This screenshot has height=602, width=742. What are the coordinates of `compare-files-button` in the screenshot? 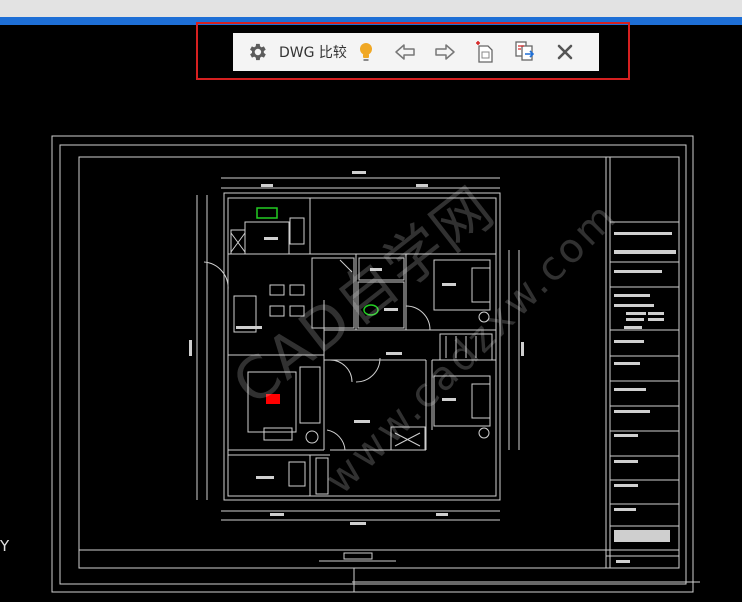 It's located at (525, 52).